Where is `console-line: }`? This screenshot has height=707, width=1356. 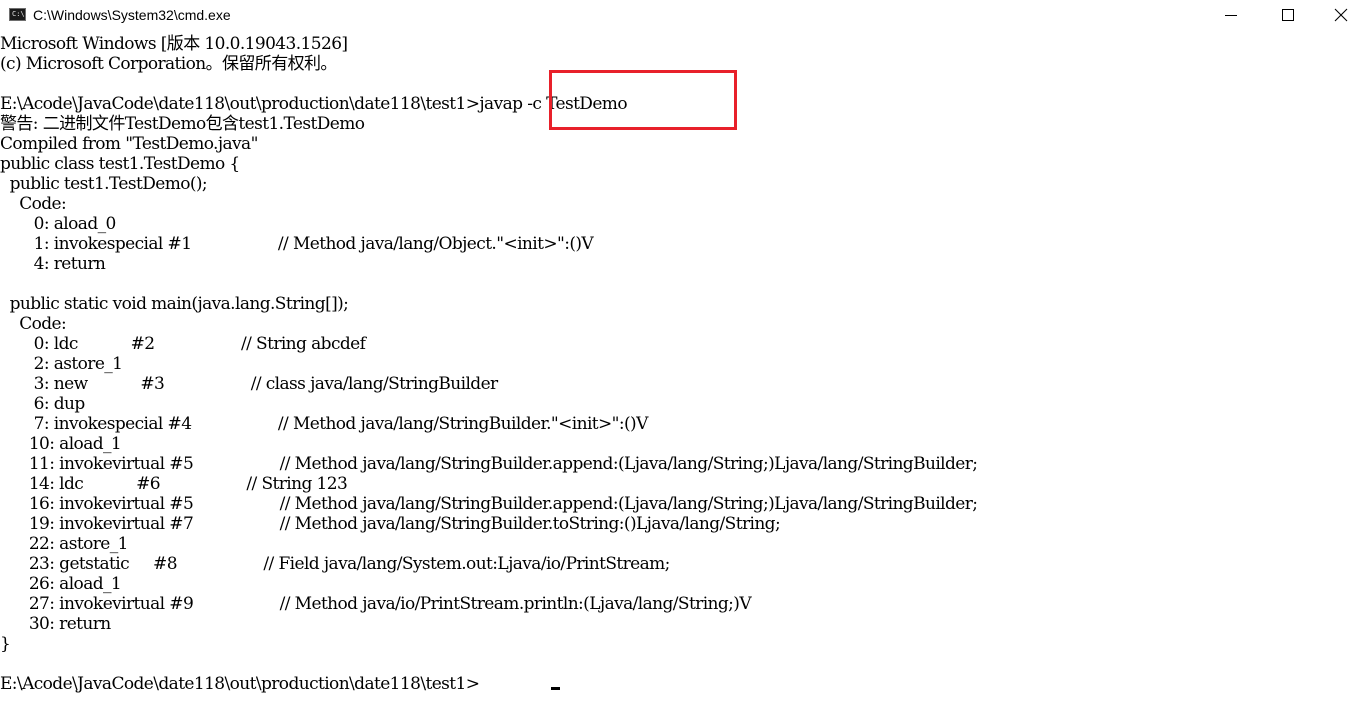 console-line: } is located at coordinates (5, 644).